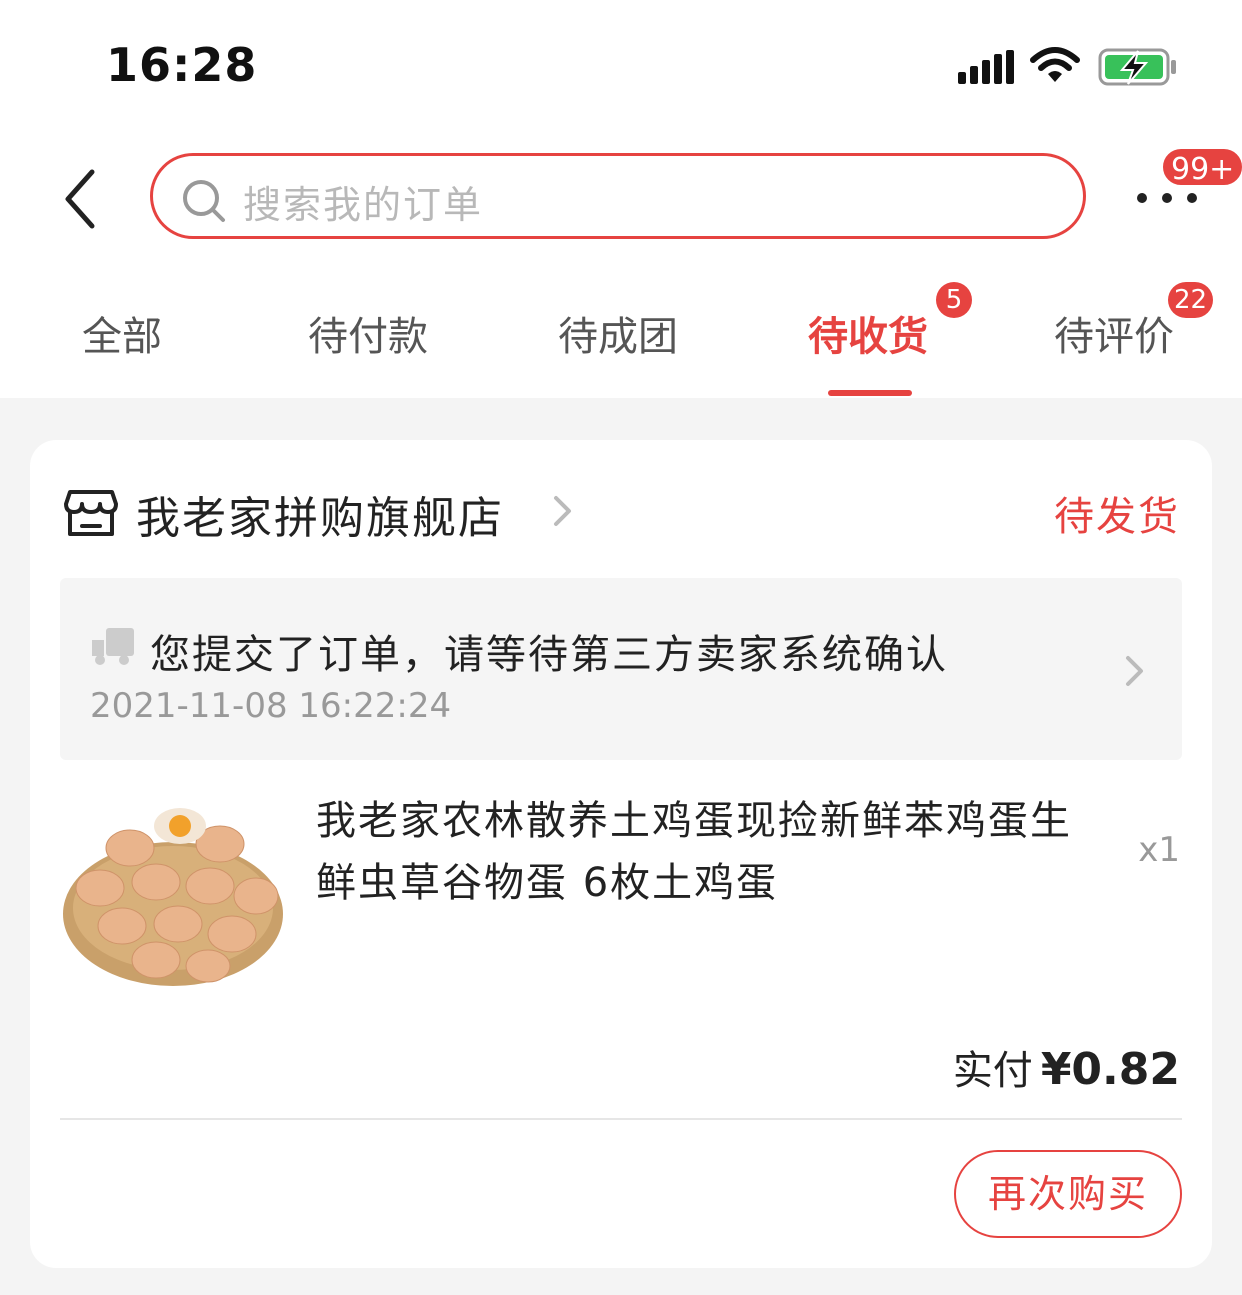  Describe the element at coordinates (1117, 517) in the screenshot. I see `order-status: 待发货` at that location.